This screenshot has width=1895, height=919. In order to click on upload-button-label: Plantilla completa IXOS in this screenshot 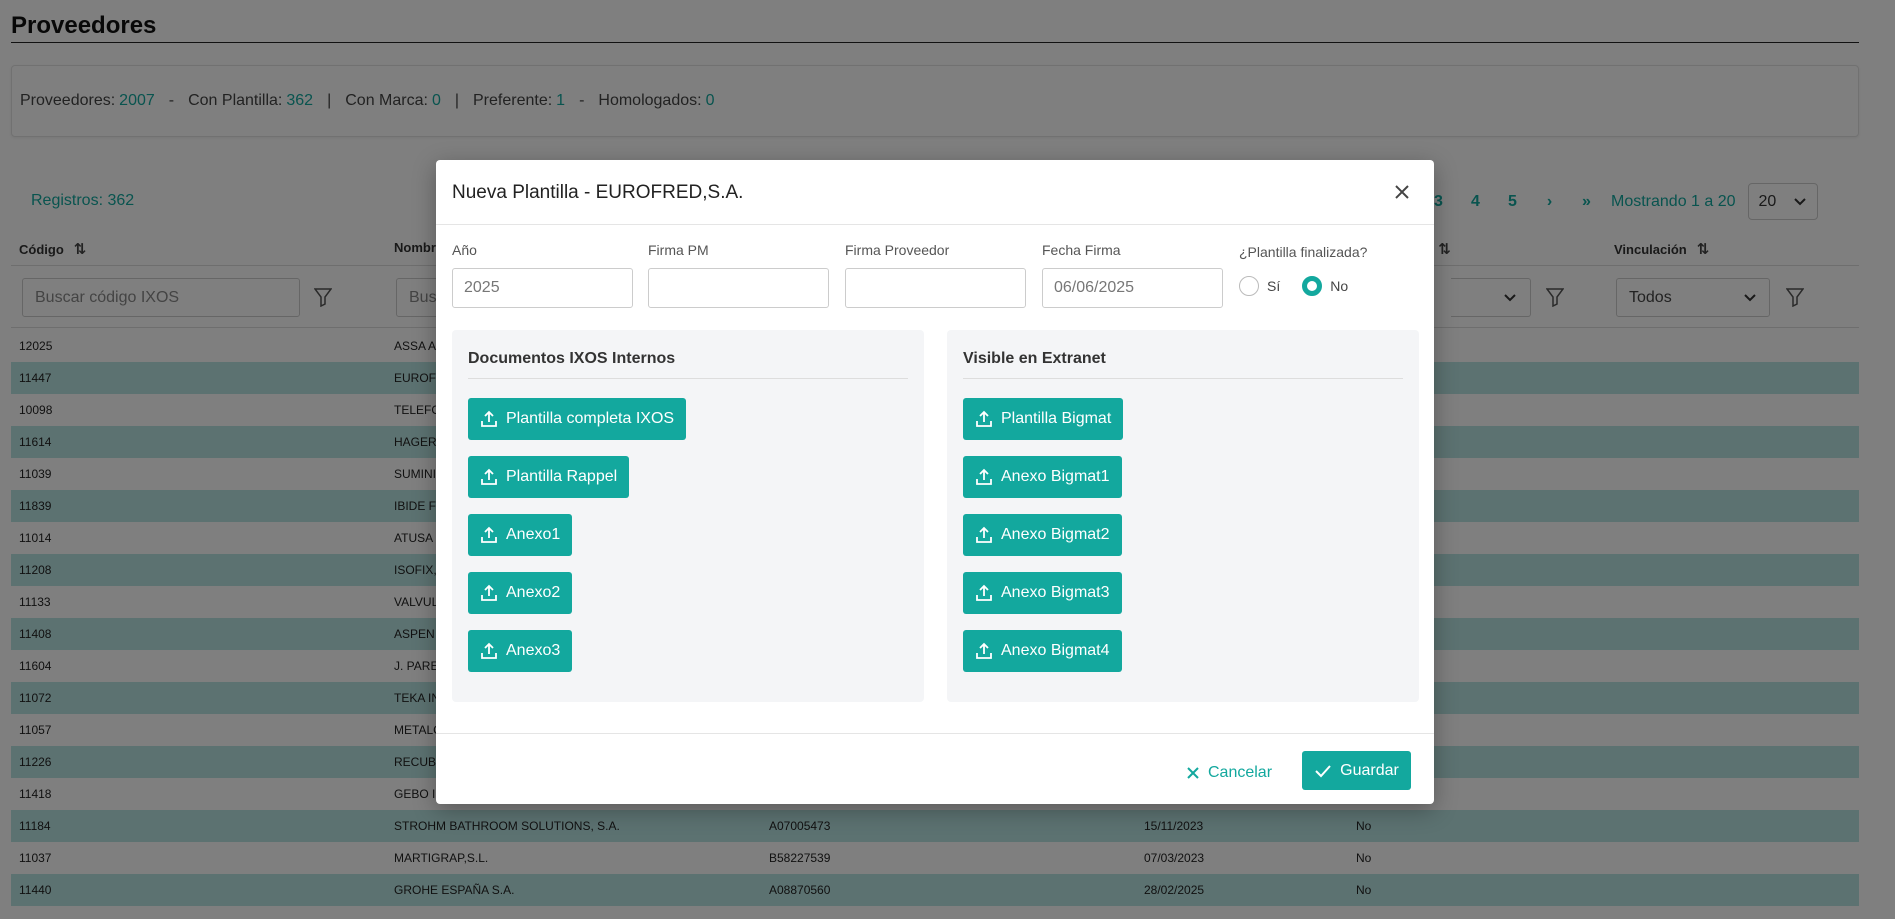, I will do `click(590, 418)`.